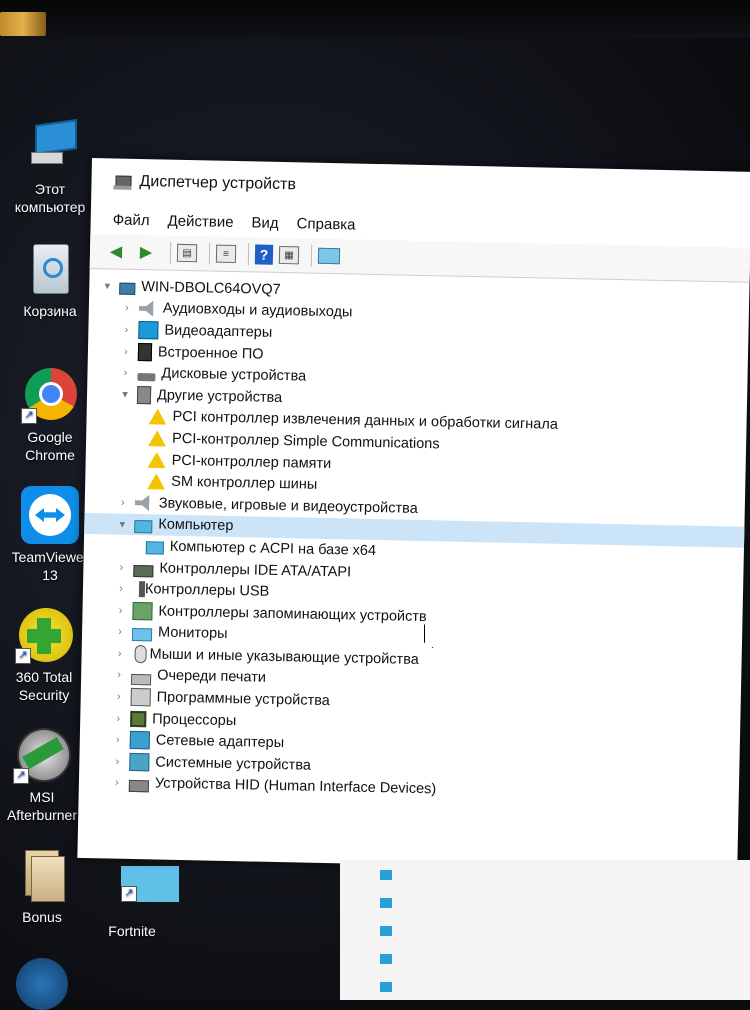 The height and width of the screenshot is (1010, 750). Describe the element at coordinates (196, 525) in the screenshot. I see `category-label: Компьютер` at that location.